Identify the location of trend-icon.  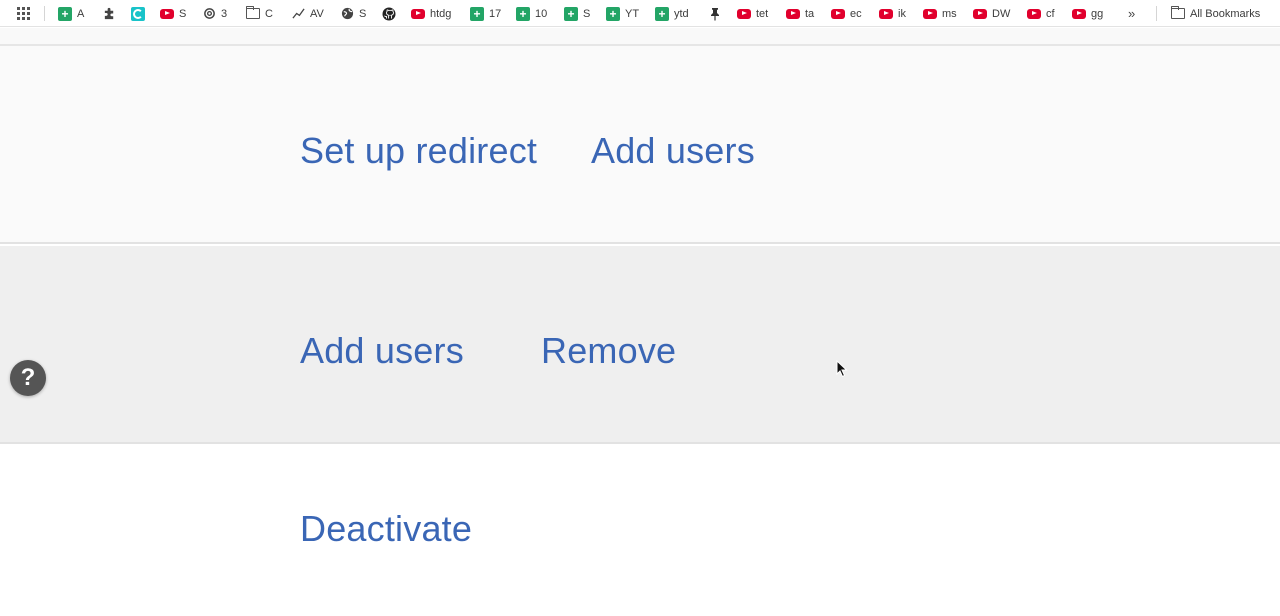
(298, 14).